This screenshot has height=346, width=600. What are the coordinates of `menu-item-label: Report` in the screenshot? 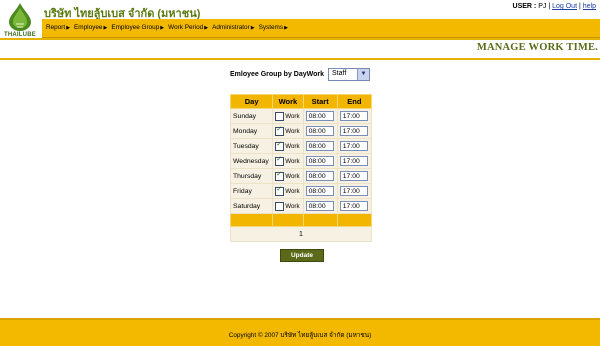 It's located at (56, 27).